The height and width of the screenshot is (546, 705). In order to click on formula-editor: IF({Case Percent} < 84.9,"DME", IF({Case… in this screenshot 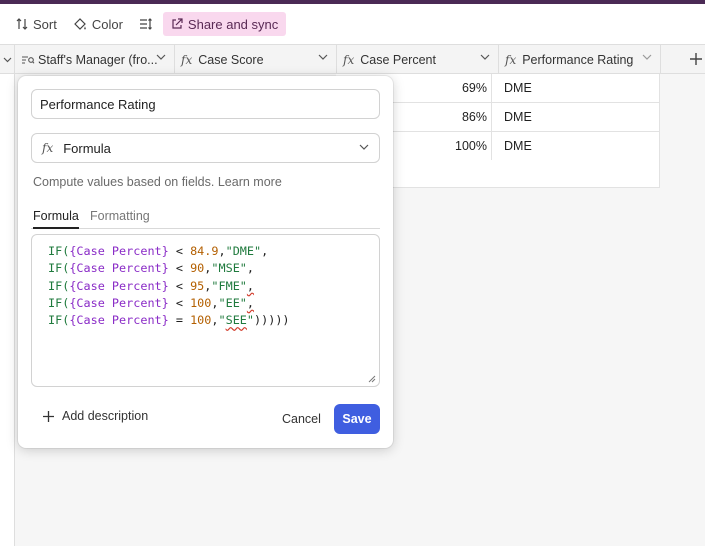, I will do `click(205, 310)`.